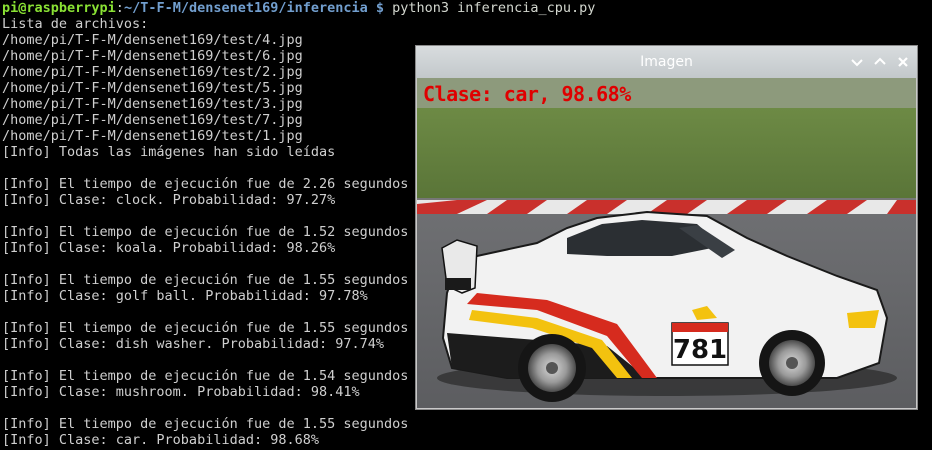 The width and height of the screenshot is (932, 450). Describe the element at coordinates (880, 62) in the screenshot. I see `chevron-up-icon` at that location.